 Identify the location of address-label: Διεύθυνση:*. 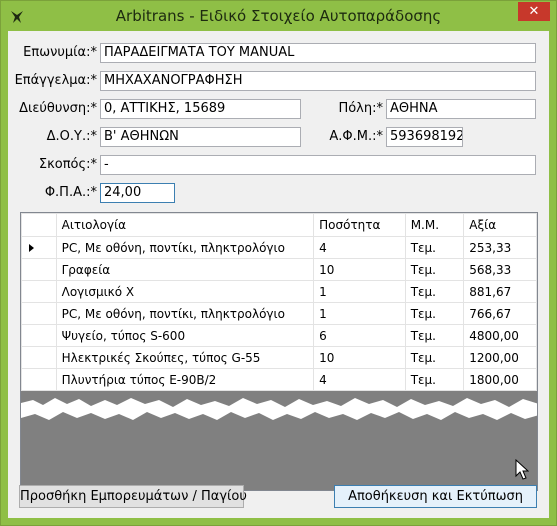
(58, 108).